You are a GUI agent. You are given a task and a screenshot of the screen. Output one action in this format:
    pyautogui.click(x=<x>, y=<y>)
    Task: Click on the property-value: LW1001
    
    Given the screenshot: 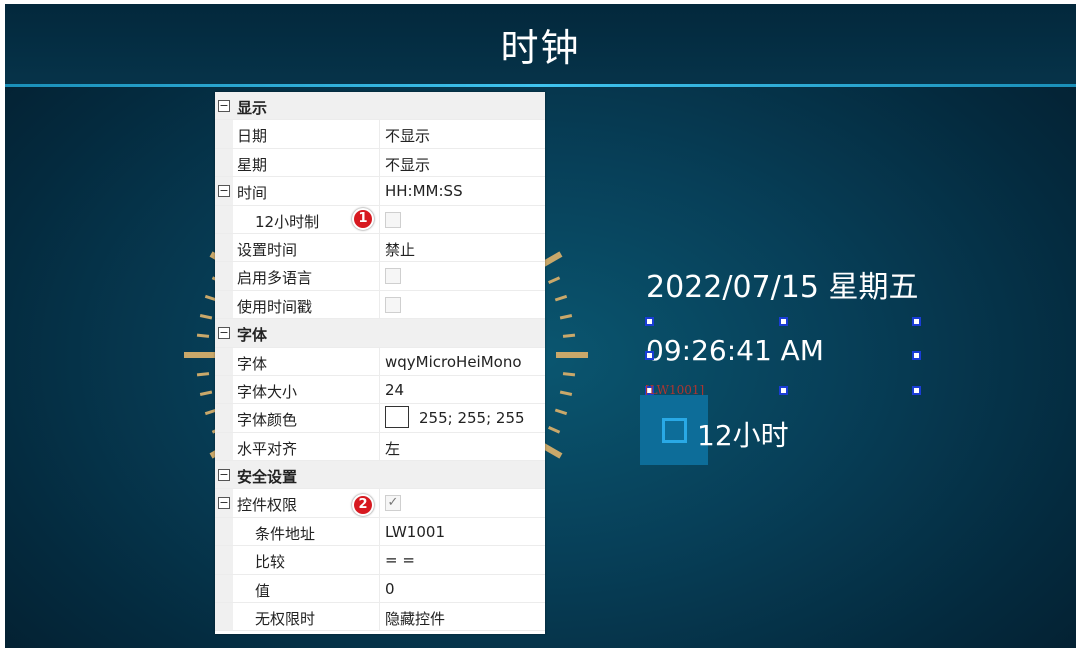 What is the action you would take?
    pyautogui.click(x=415, y=532)
    